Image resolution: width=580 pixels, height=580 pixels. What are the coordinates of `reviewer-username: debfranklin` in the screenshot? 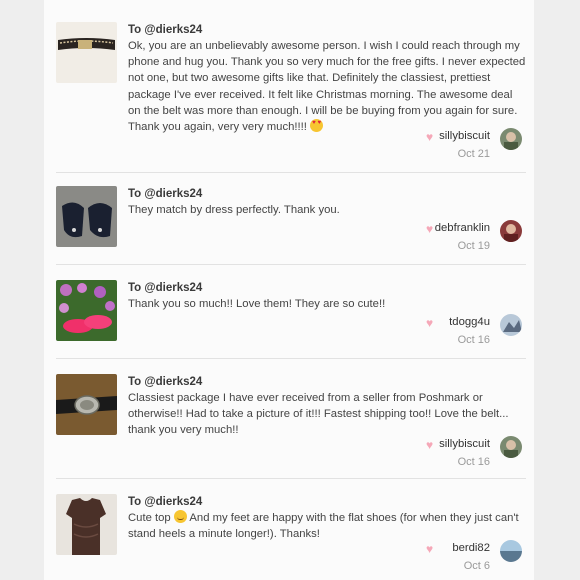 It's located at (462, 228).